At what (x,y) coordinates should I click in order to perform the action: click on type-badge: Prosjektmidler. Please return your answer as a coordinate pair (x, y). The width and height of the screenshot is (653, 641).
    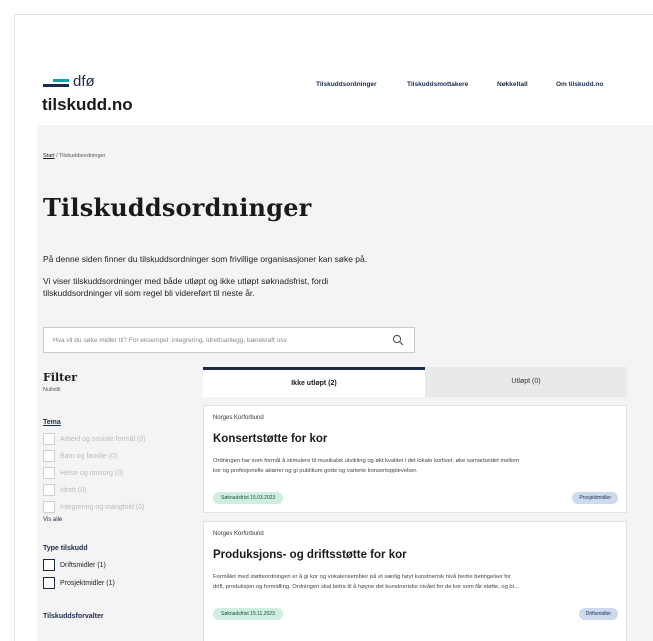
    Looking at the image, I should click on (595, 498).